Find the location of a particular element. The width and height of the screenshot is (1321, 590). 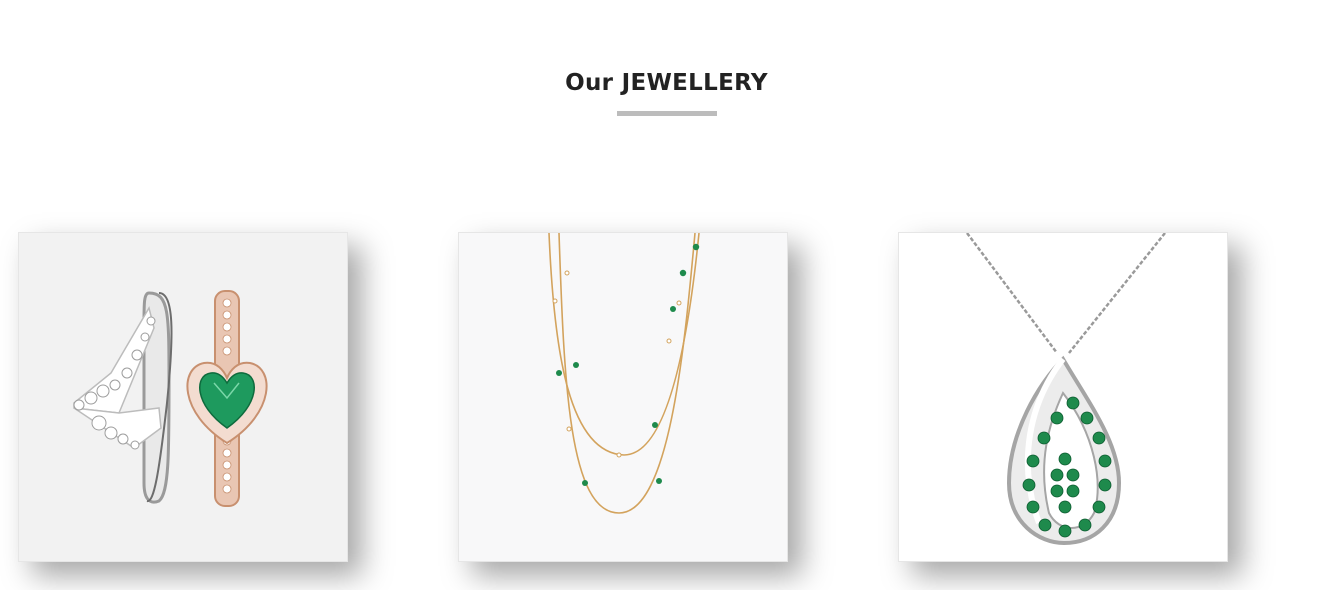

product-card-rings is located at coordinates (183, 397).